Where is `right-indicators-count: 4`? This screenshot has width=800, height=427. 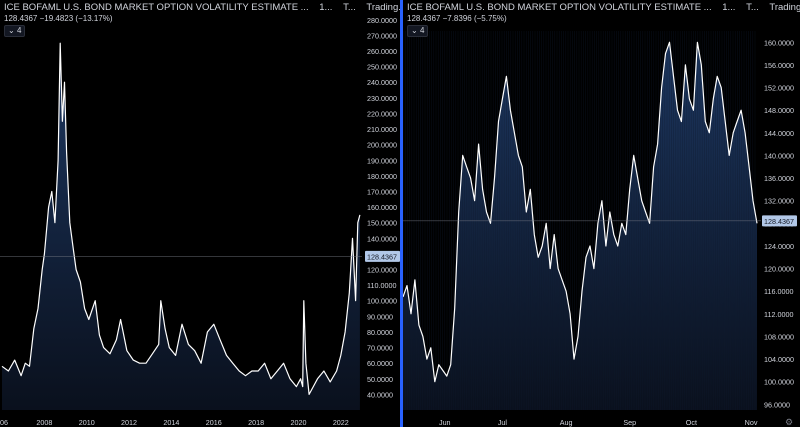 right-indicators-count: 4 is located at coordinates (422, 30).